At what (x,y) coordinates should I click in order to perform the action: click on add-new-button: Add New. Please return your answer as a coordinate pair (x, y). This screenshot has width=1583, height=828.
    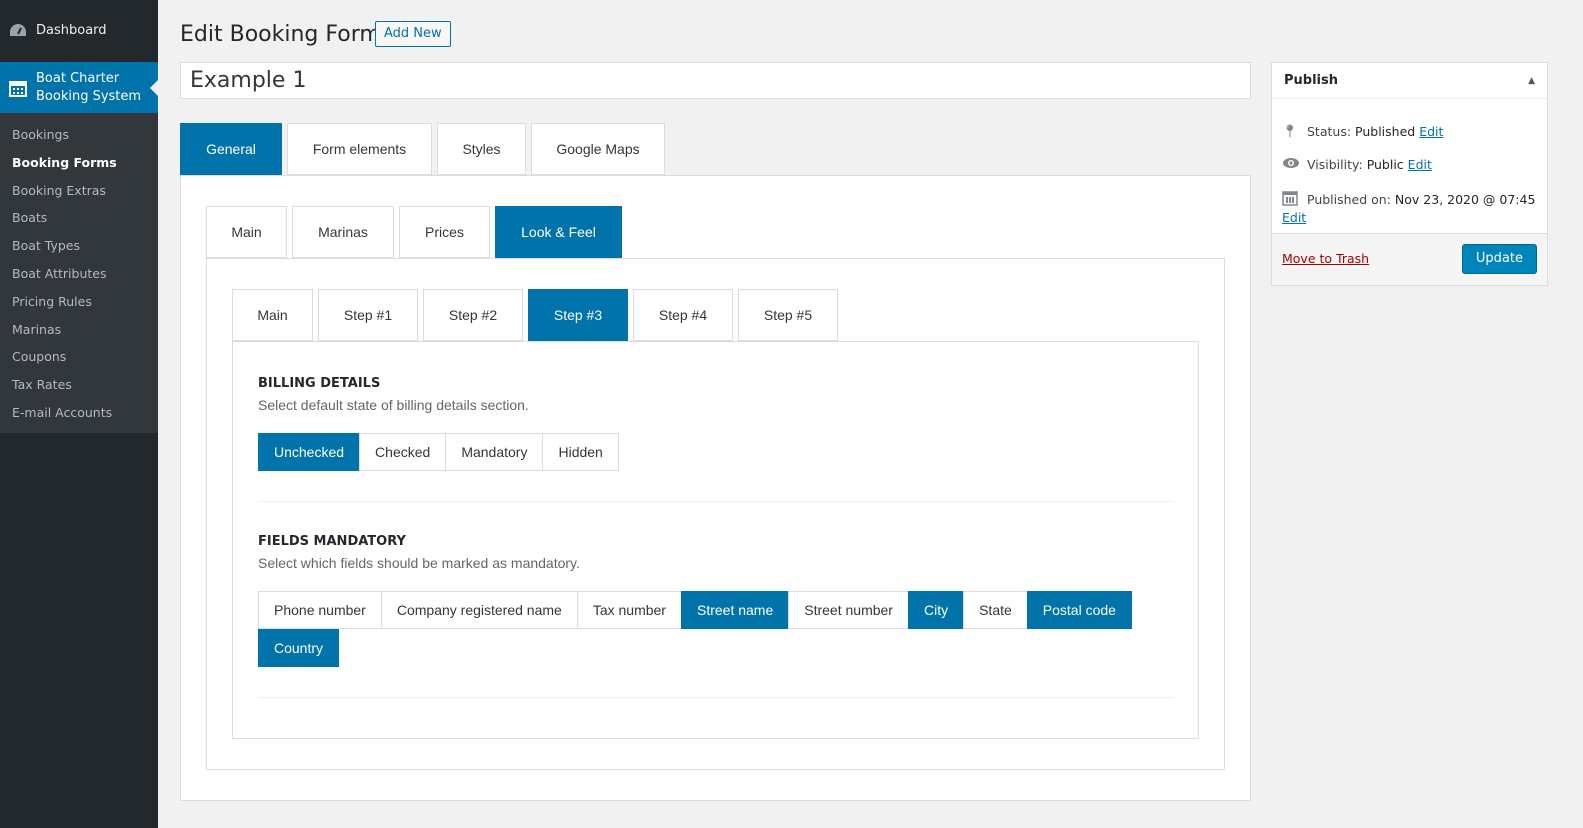
    Looking at the image, I should click on (413, 34).